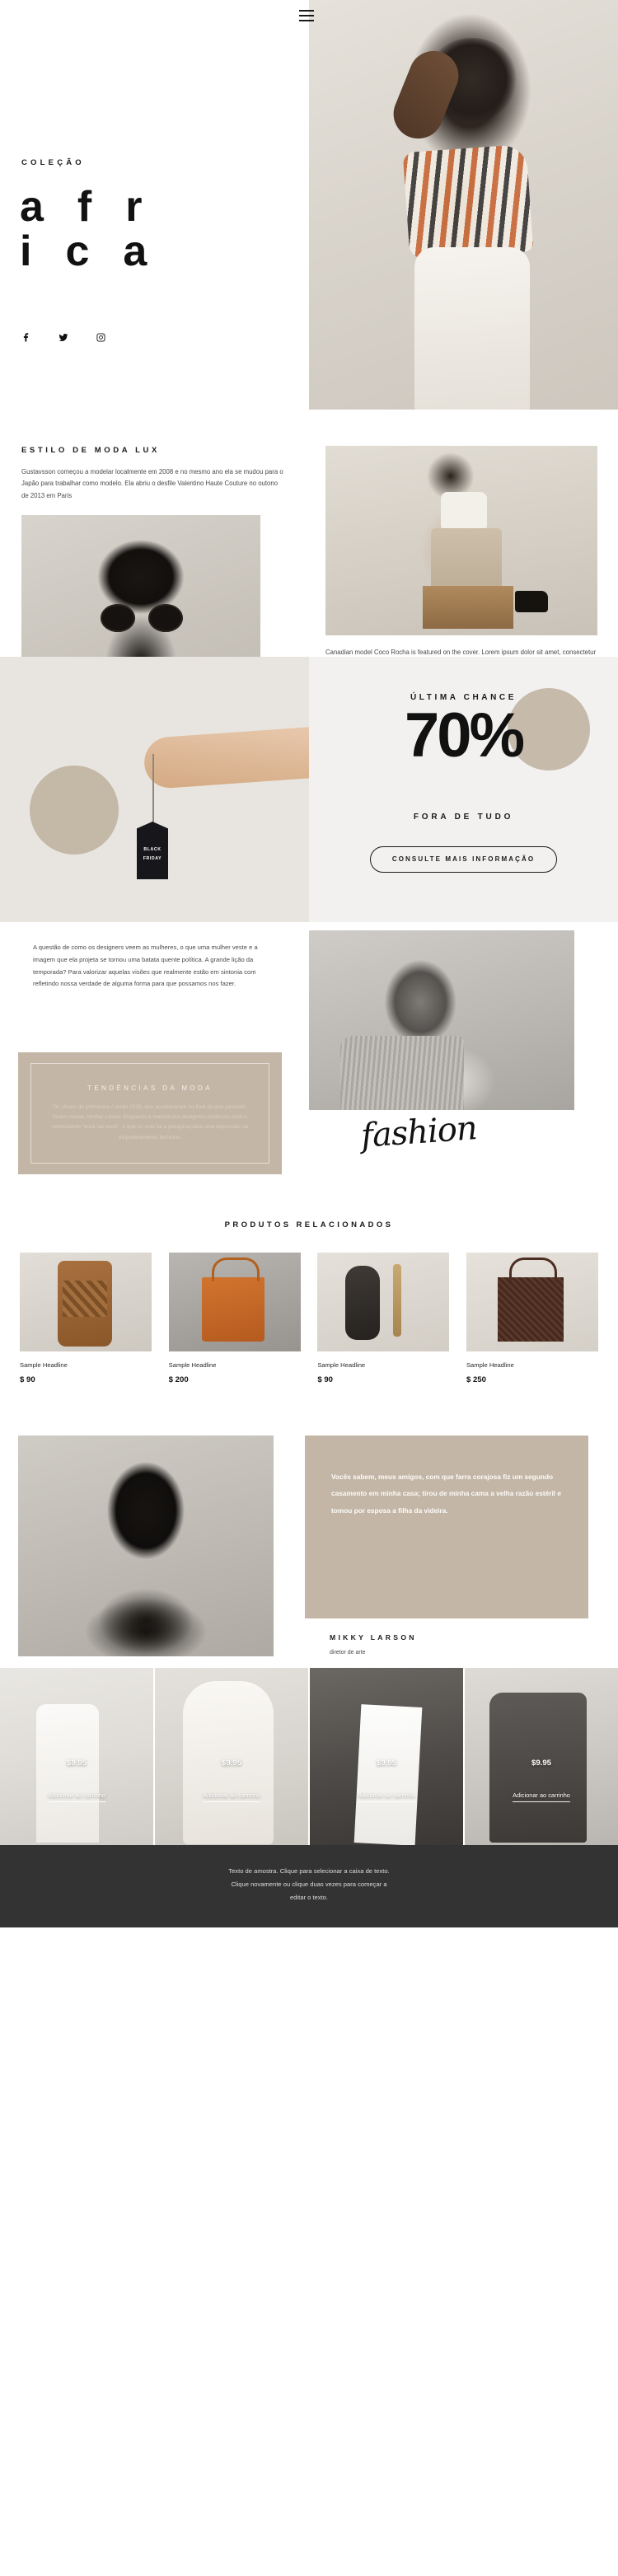  What do you see at coordinates (133, 207) in the screenshot?
I see `hero-letter: r` at bounding box center [133, 207].